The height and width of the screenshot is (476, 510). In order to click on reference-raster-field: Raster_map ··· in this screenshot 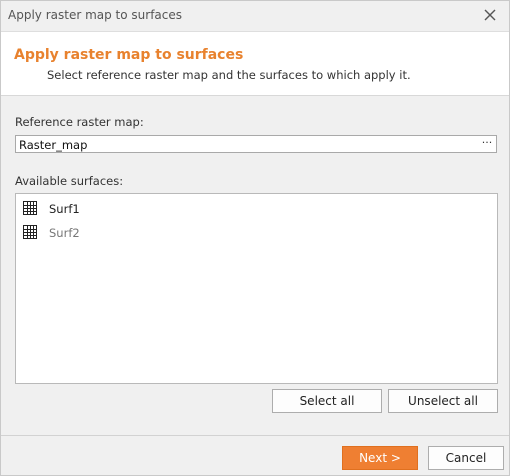, I will do `click(256, 144)`.